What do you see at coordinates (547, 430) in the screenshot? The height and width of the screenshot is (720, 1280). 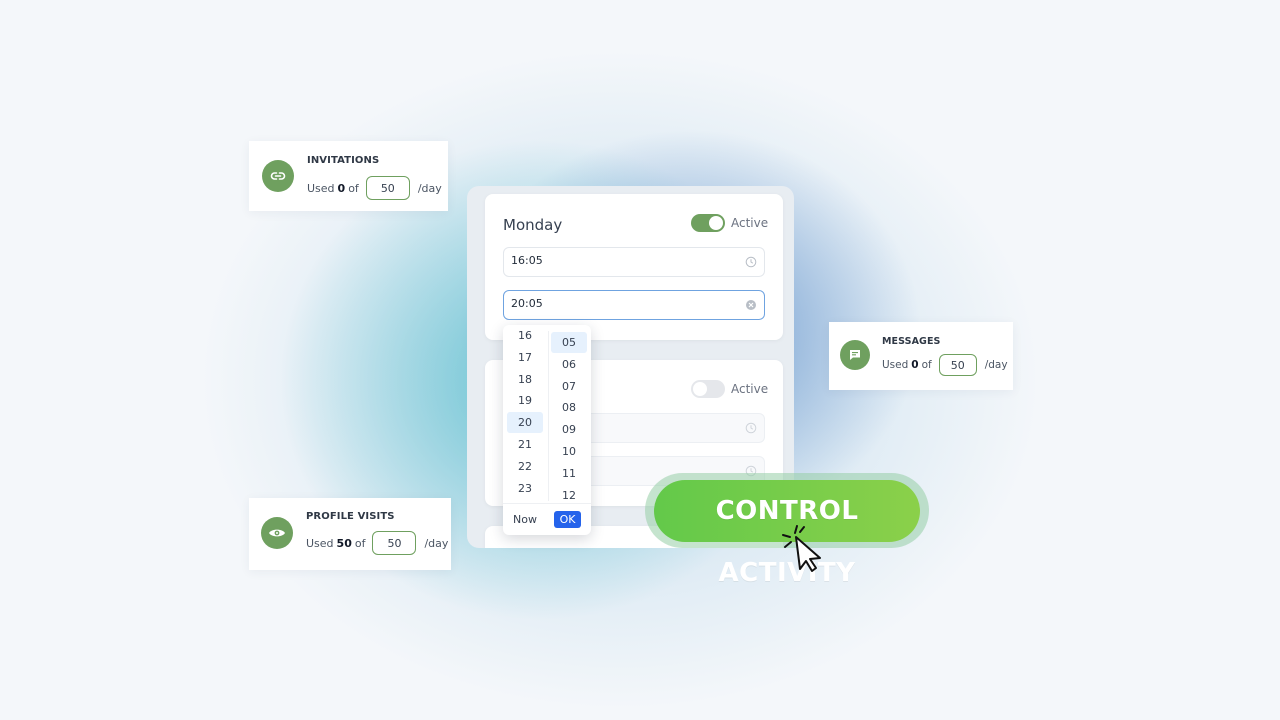 I see `time-picker-dropdown: 16 17 18 19 20 21 22 23 05 06 07 08 09 10 11 12 Now OK` at bounding box center [547, 430].